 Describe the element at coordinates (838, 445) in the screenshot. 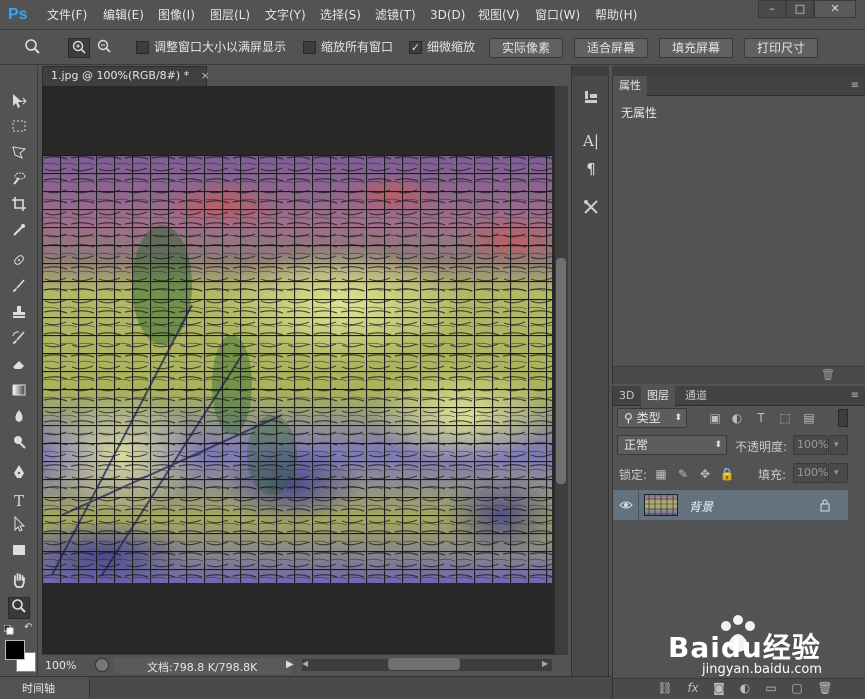

I see `opacity-dropdown-icon: ▾` at that location.